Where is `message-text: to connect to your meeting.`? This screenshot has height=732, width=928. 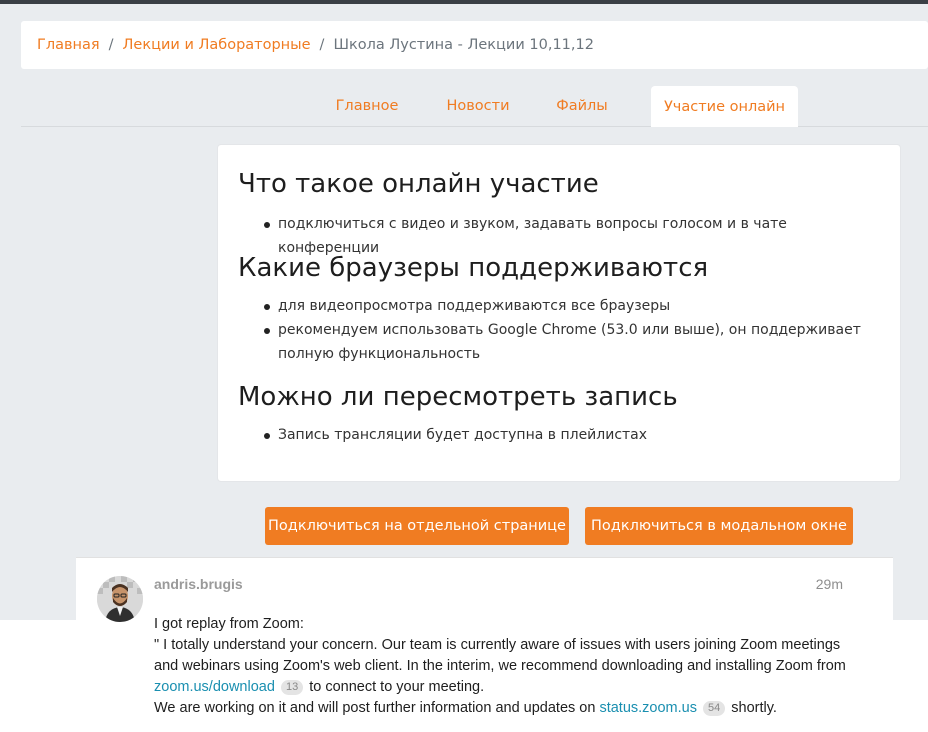 message-text: to connect to your meeting. is located at coordinates (395, 687).